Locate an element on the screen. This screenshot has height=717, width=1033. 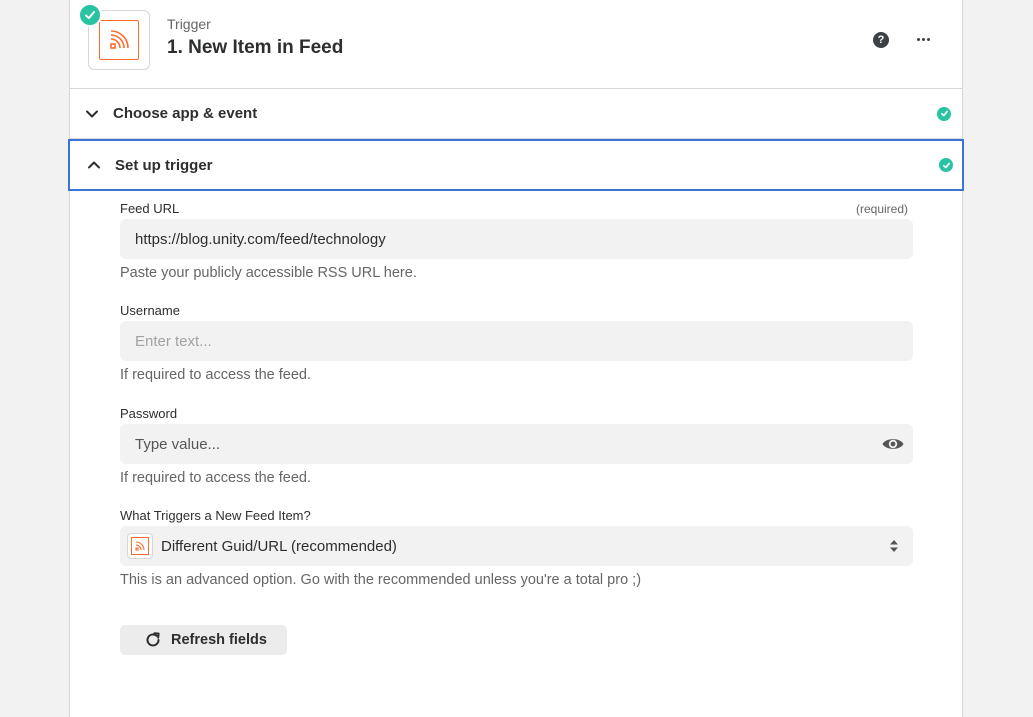
section-choose-app-event: Choose app & event is located at coordinates (516, 114).